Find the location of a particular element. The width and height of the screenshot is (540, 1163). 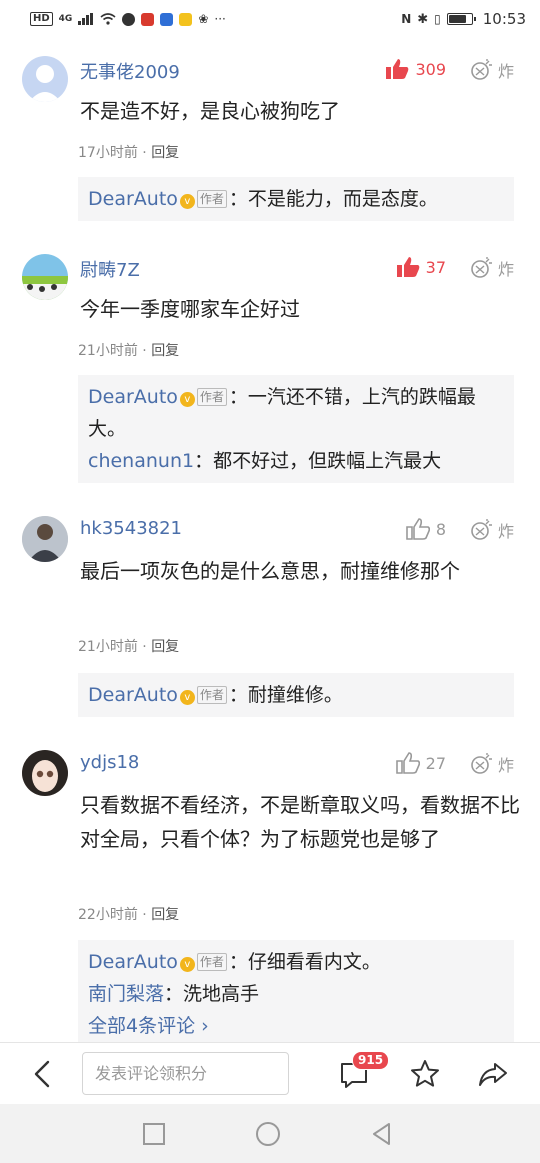

back-button is located at coordinates (382, 1134).